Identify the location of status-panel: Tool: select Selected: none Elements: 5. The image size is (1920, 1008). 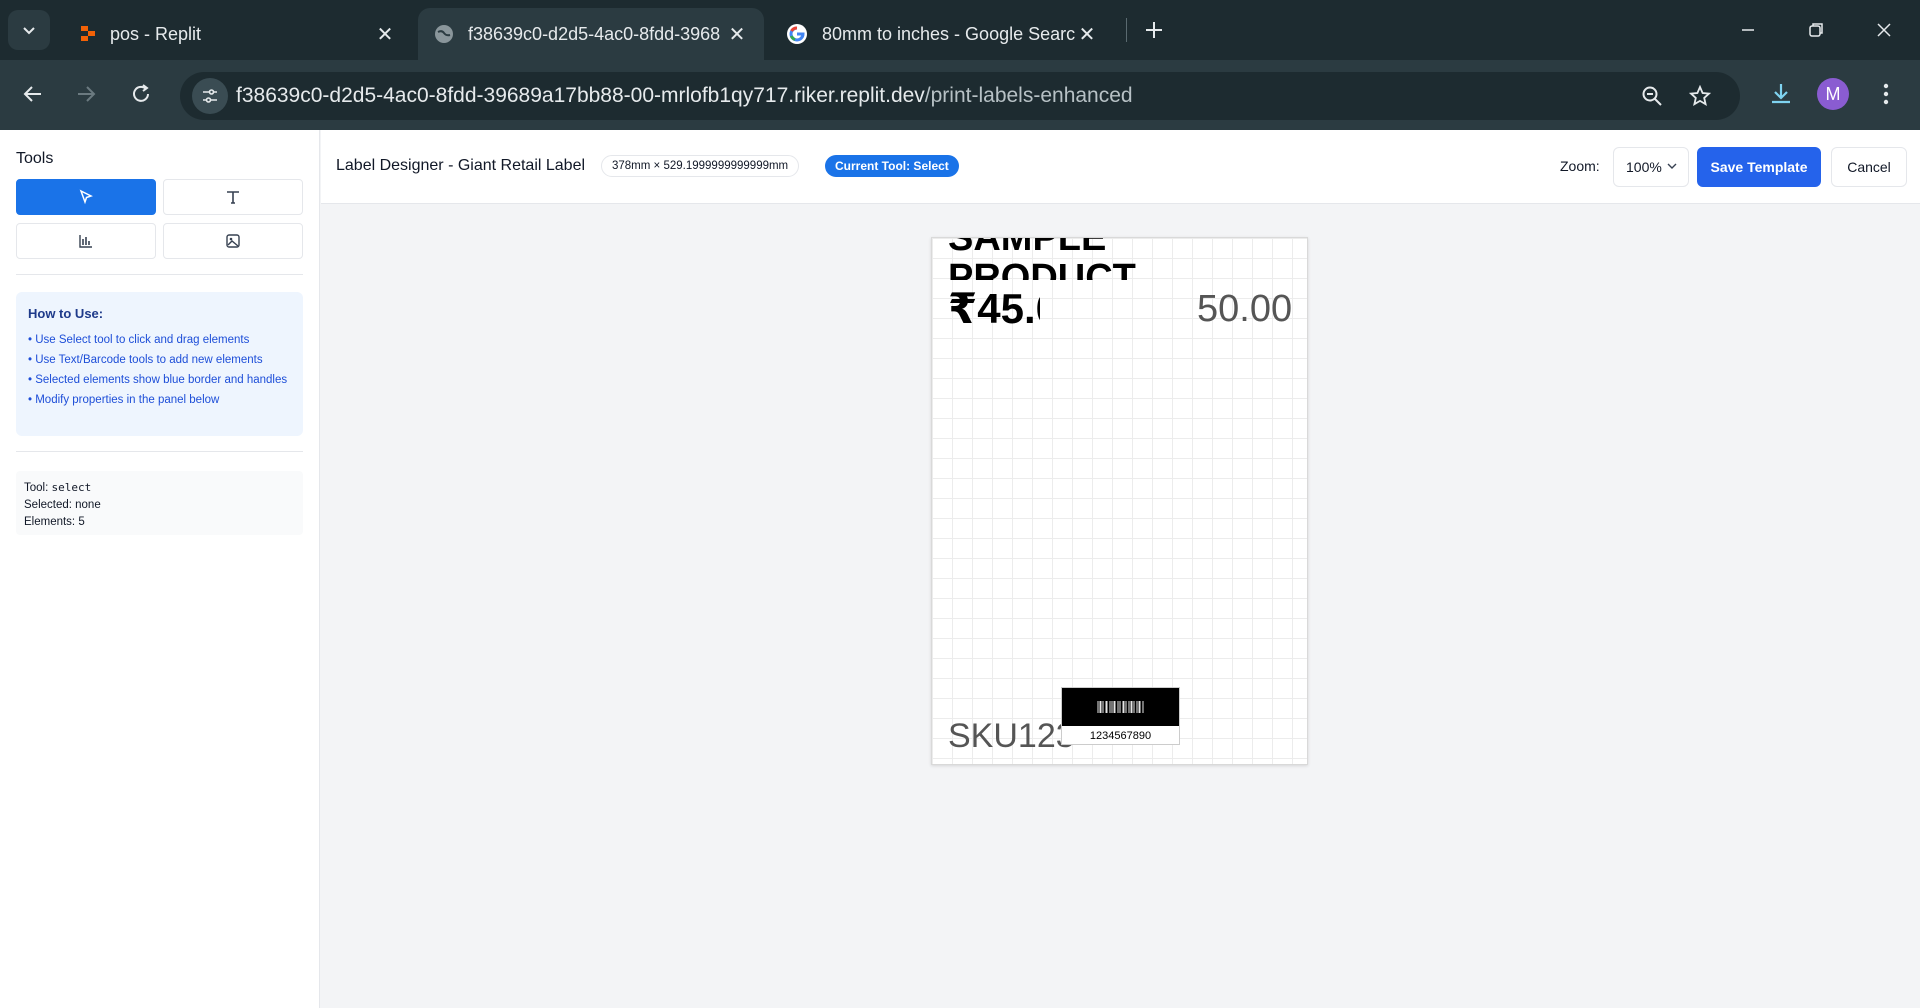
(159, 503).